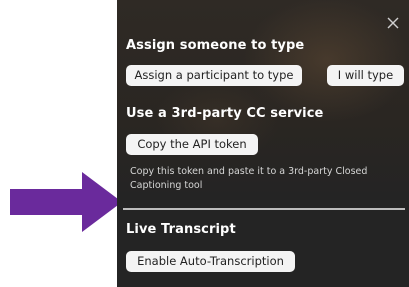  Describe the element at coordinates (66, 202) in the screenshot. I see `arrow-right-icon` at that location.